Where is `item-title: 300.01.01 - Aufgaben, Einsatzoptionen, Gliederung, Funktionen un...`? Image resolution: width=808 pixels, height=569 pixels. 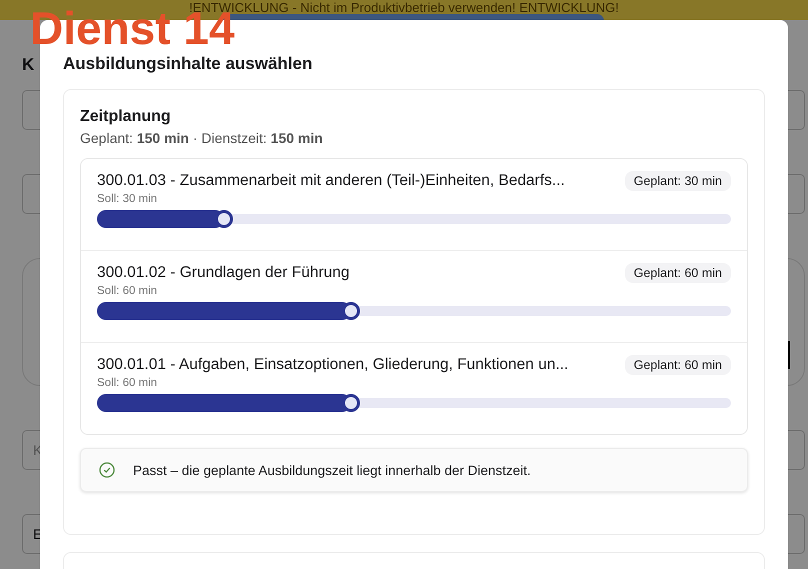 item-title: 300.01.01 - Aufgaben, Einsatzoptionen, Gliederung, Funktionen un... is located at coordinates (332, 365).